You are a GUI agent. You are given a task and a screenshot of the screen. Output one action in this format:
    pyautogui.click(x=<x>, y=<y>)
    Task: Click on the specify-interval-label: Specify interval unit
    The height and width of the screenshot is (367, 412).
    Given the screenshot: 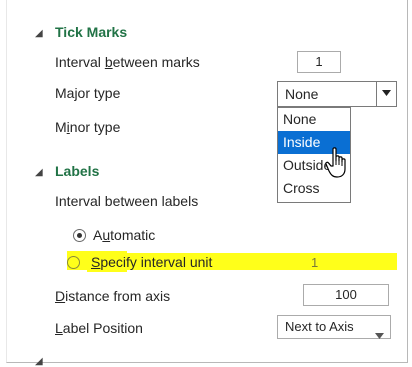 What is the action you would take?
    pyautogui.click(x=151, y=262)
    